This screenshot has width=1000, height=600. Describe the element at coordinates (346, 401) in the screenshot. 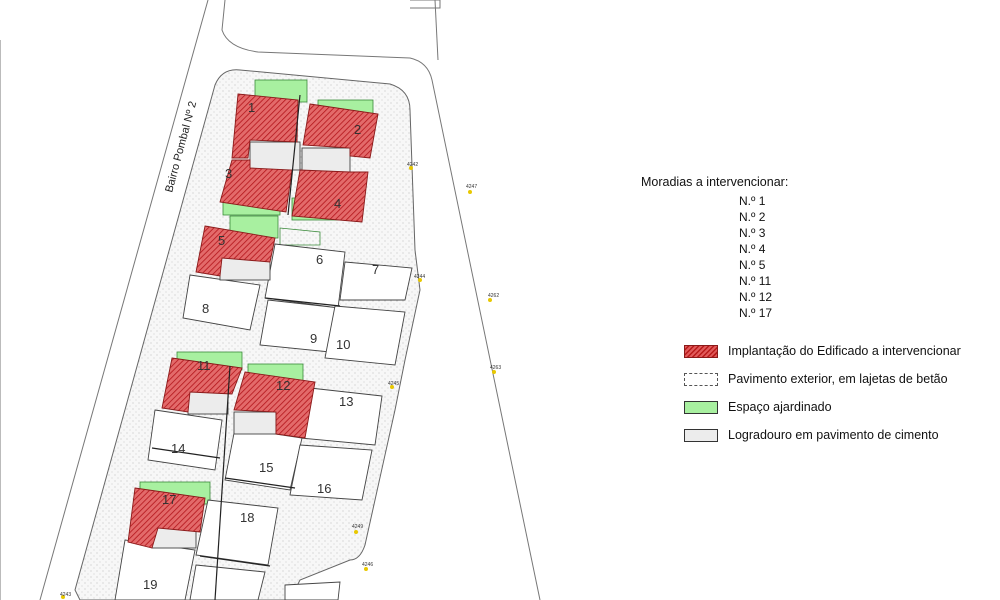

I see `lot-number-13: 13` at that location.